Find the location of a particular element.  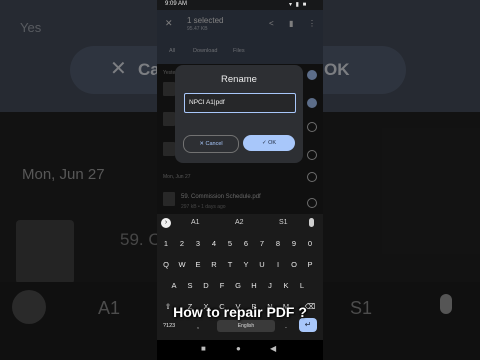

key: 6 is located at coordinates (246, 243).